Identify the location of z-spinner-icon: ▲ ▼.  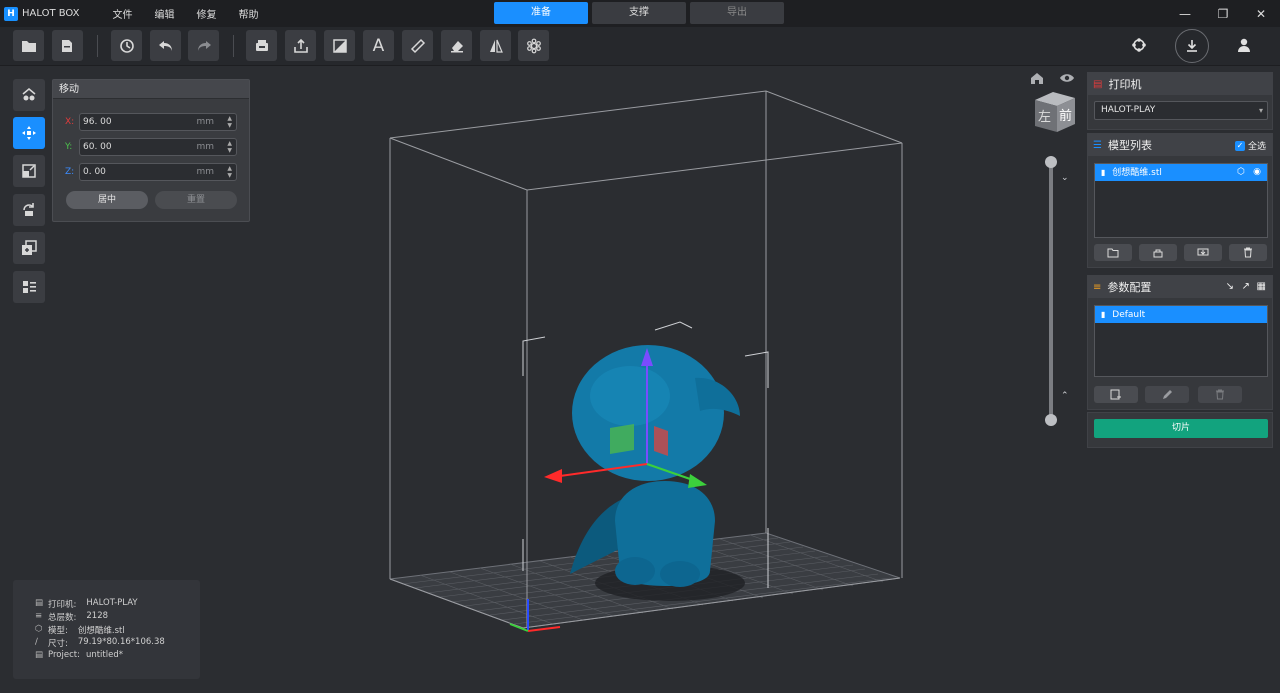
(229, 172).